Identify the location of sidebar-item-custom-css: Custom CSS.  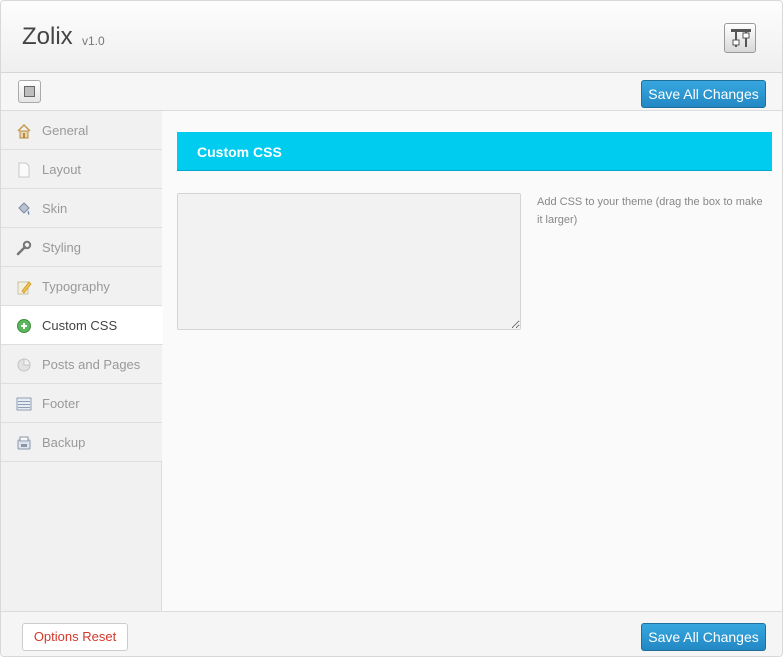
(82, 325).